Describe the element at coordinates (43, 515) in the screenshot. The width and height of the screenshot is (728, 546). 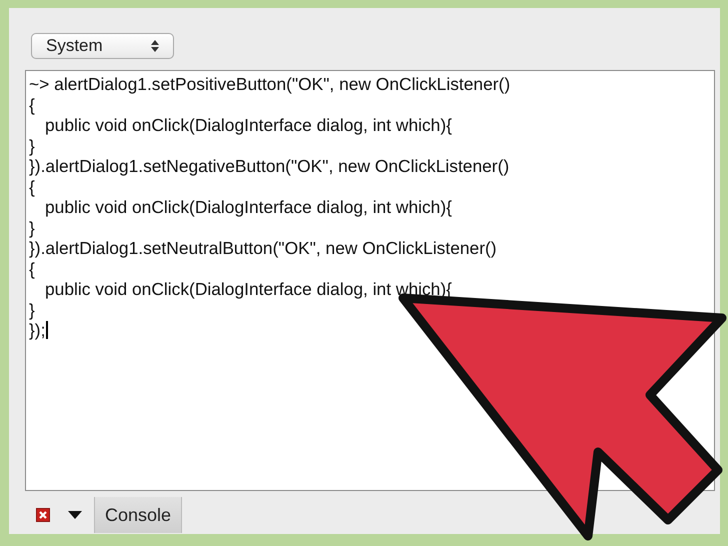
I see `close-icon` at that location.